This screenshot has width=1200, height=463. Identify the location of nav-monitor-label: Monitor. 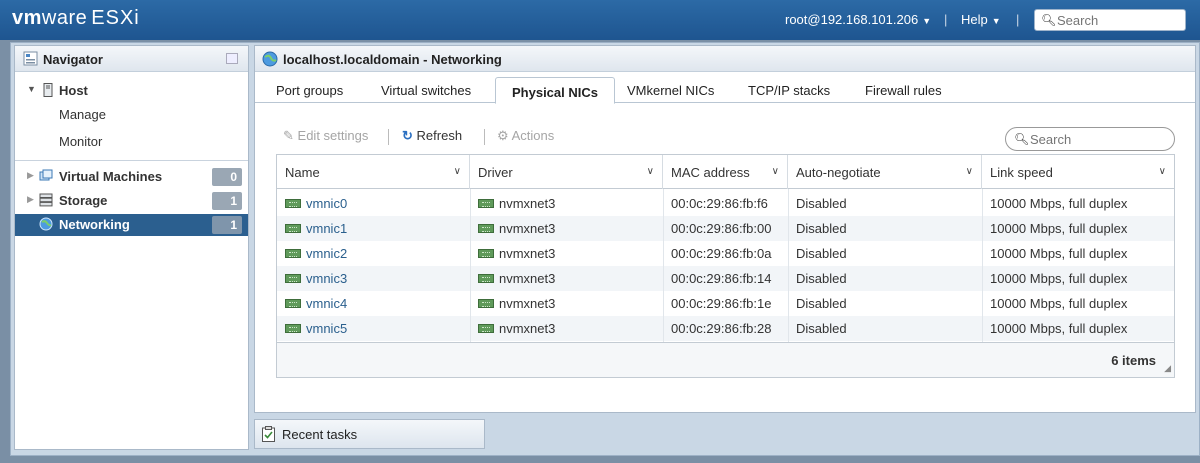
(81, 141).